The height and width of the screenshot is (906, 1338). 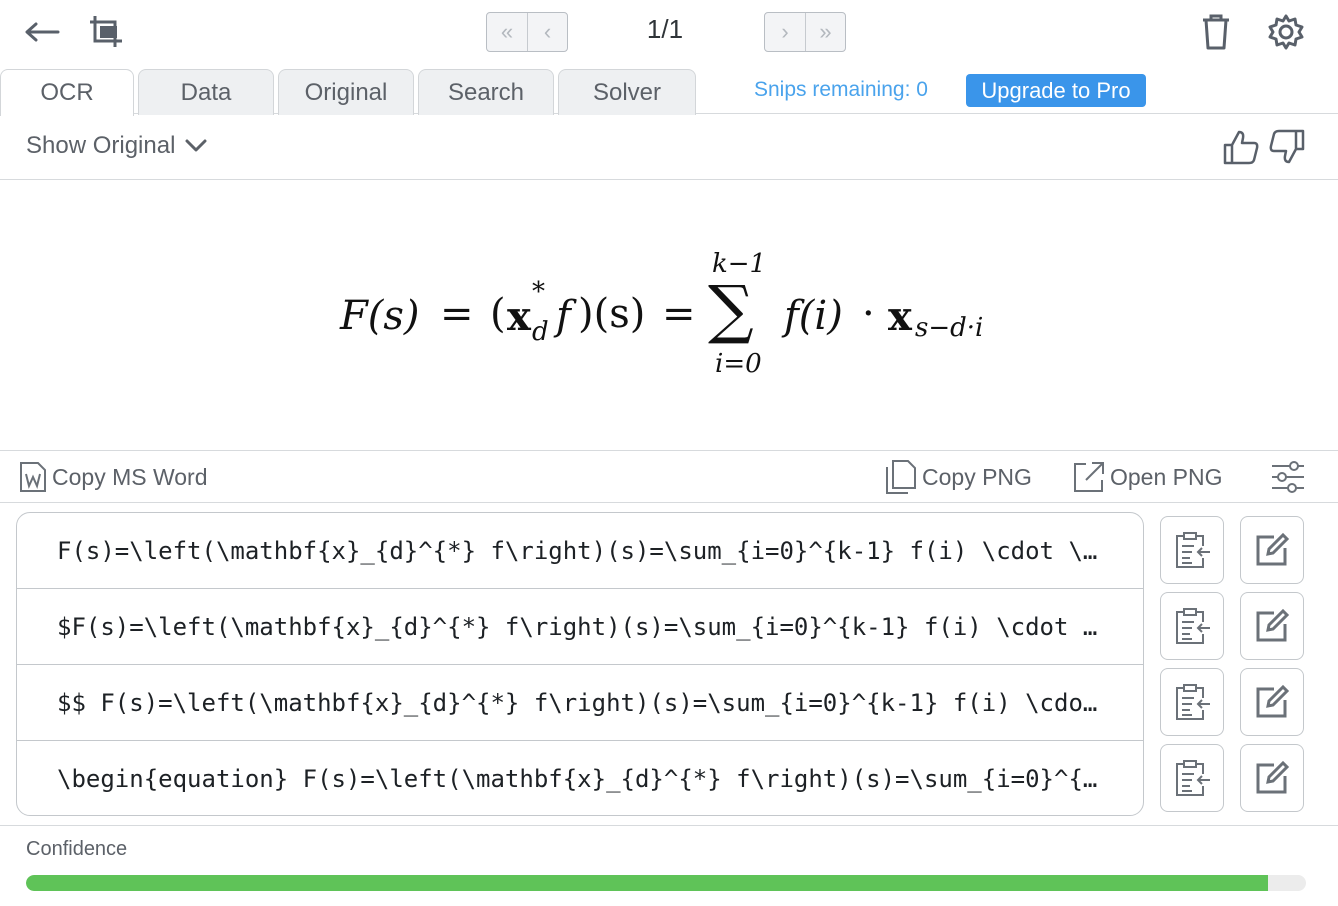 I want to click on sum-symbol: ∑, so click(x=731, y=310).